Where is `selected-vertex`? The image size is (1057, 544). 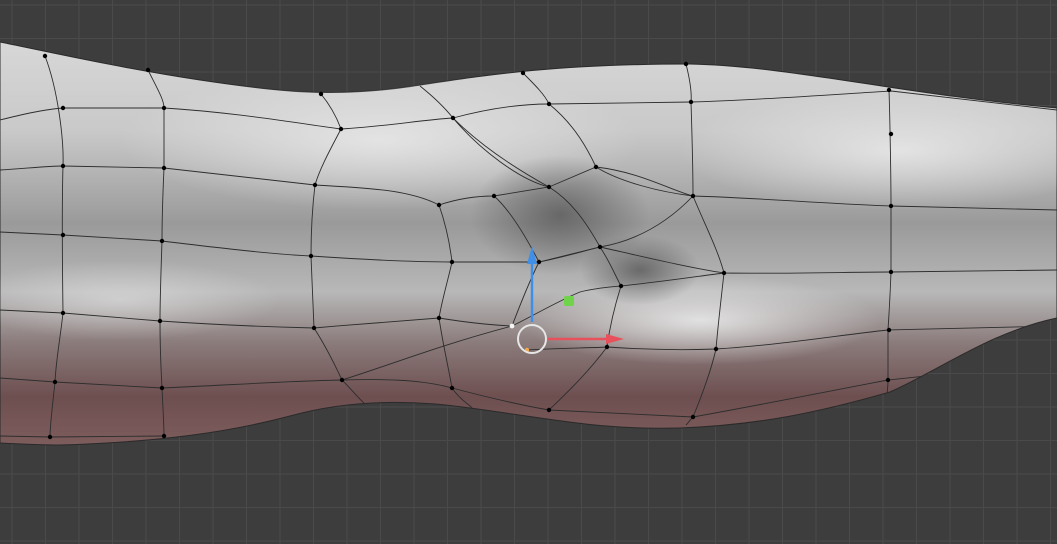
selected-vertex is located at coordinates (512, 326).